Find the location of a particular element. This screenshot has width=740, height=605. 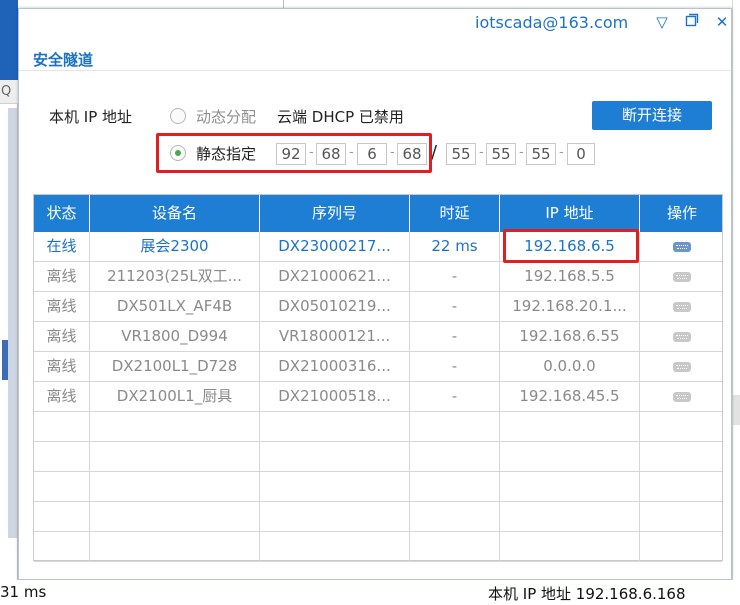

restore-icon is located at coordinates (692, 22).